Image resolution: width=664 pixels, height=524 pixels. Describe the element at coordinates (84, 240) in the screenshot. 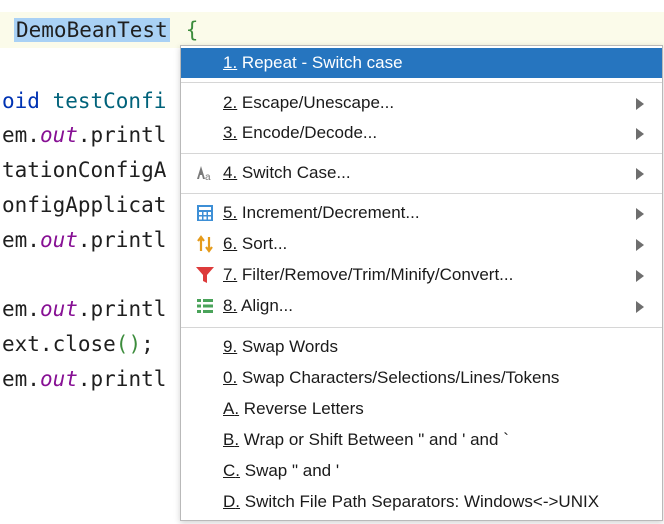

I see `code-line-5: em.out.printl` at that location.